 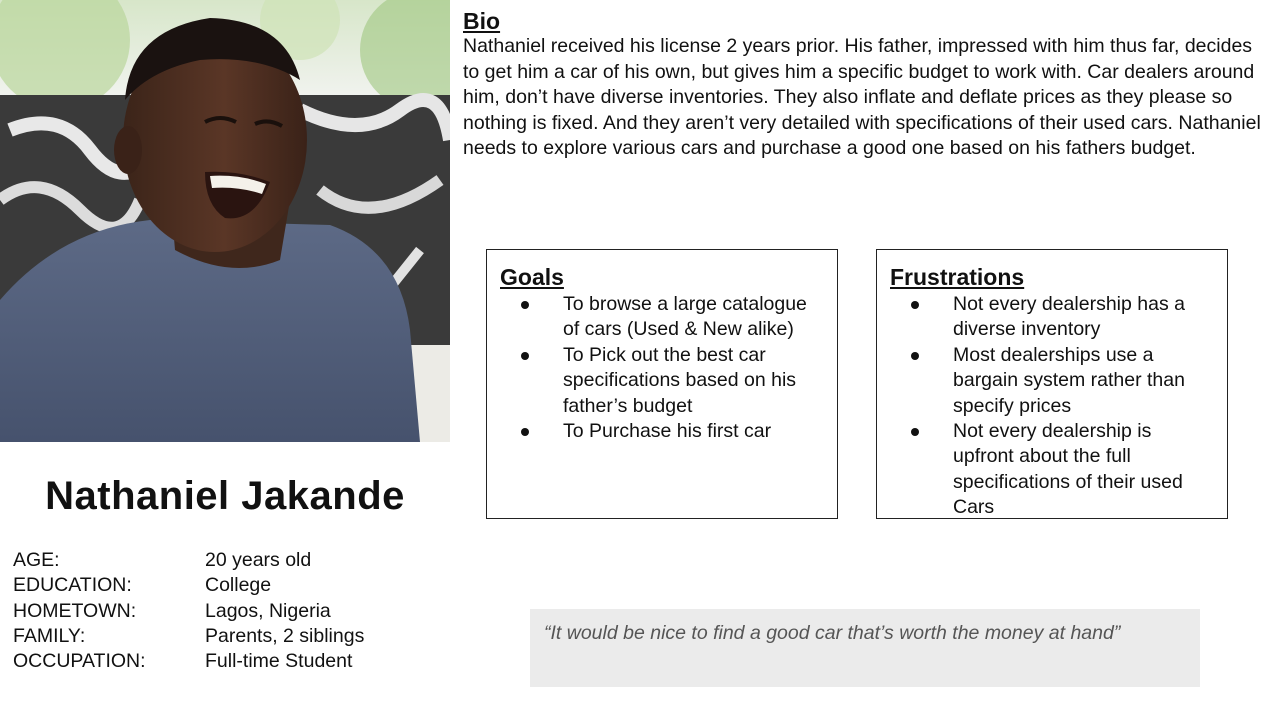 I want to click on persona-name: Nathaniel Jakande, so click(x=225, y=496).